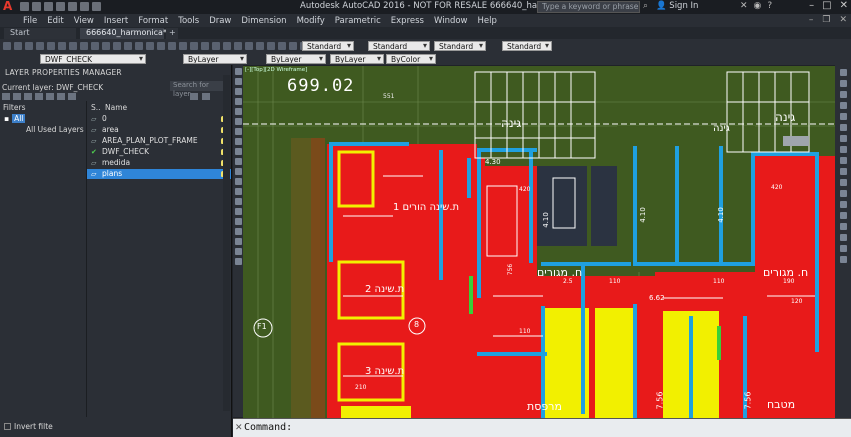 This screenshot has height=437, width=851. What do you see at coordinates (96, 6) in the screenshot?
I see `redo-icon` at bounding box center [96, 6].